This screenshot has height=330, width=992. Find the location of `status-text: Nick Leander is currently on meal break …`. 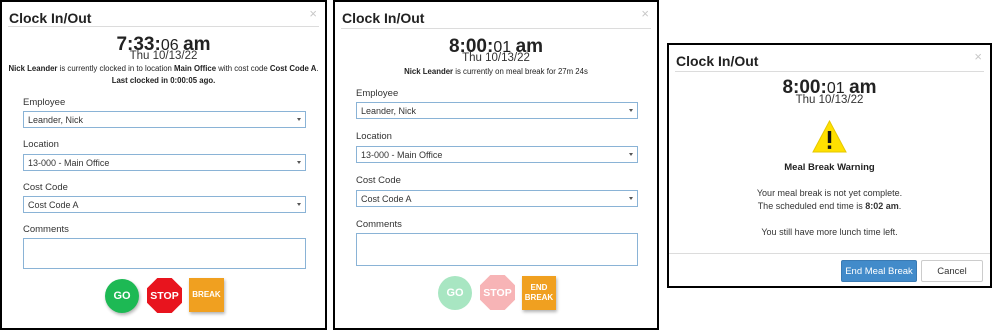

status-text: Nick Leander is currently on meal break … is located at coordinates (496, 71).